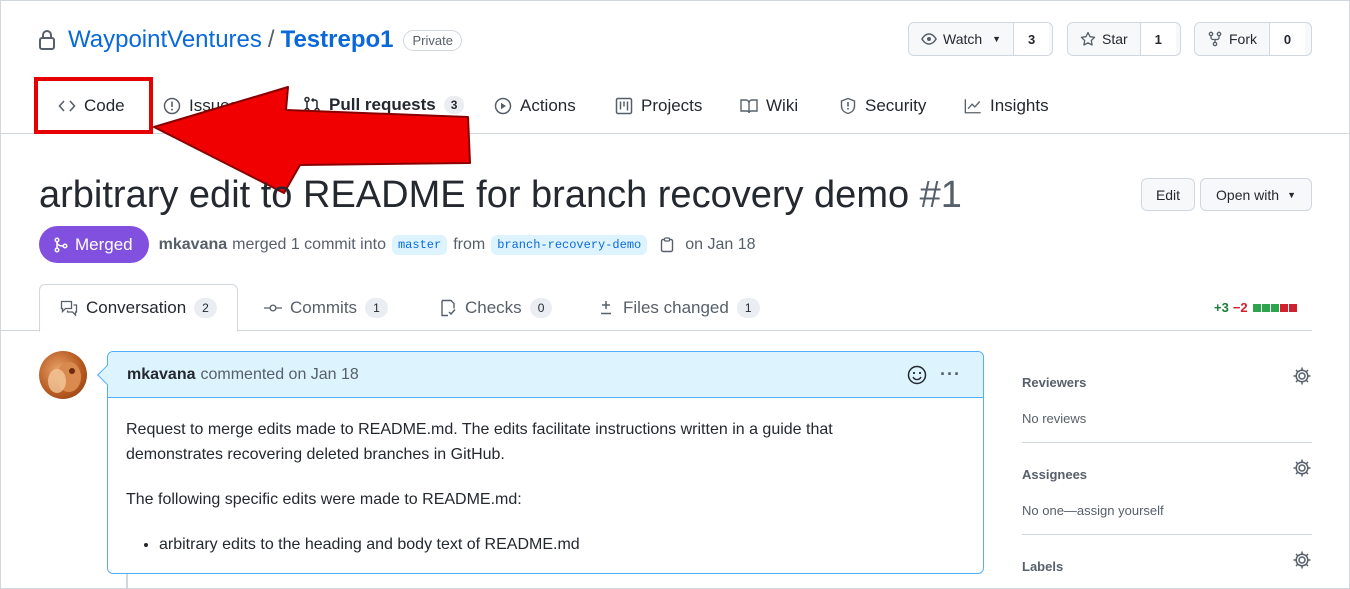  I want to click on star-count: 1, so click(1157, 39).